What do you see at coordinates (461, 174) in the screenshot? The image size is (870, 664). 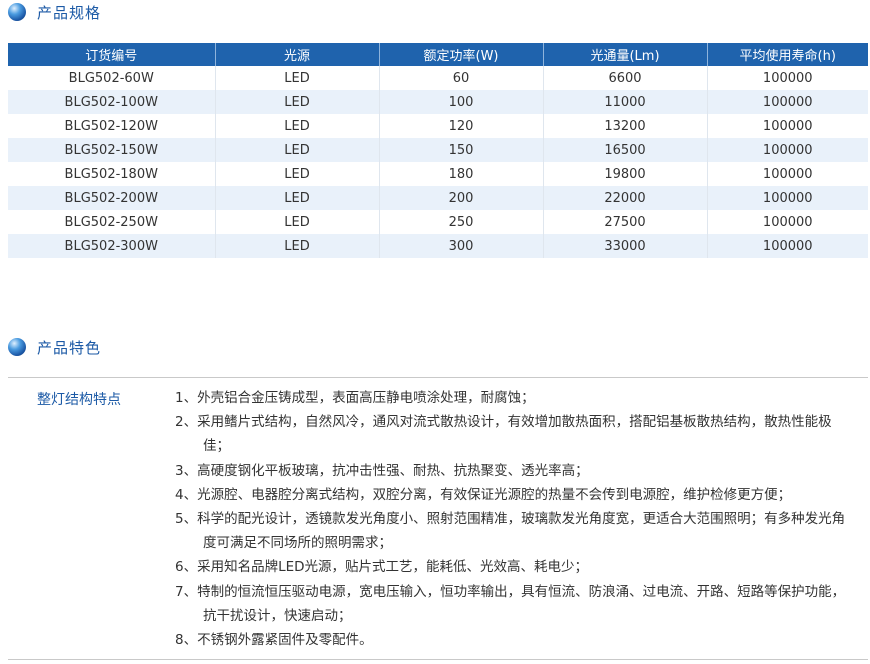 I see `cell-power: 180` at bounding box center [461, 174].